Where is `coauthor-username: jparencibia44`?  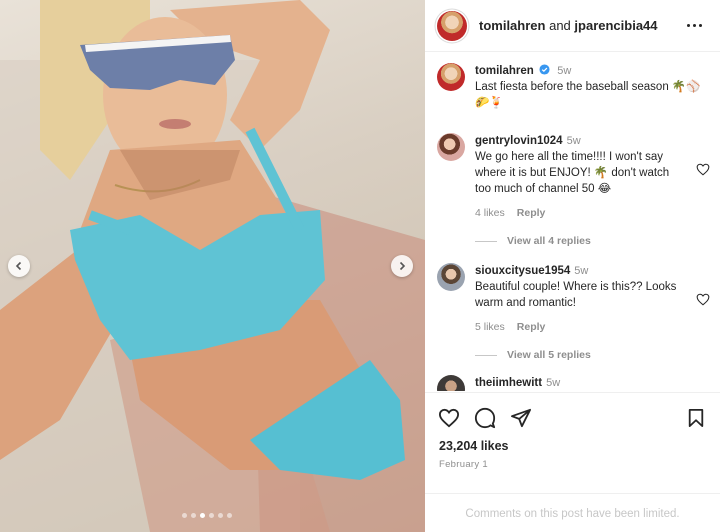
coauthor-username: jparencibia44 is located at coordinates (615, 25).